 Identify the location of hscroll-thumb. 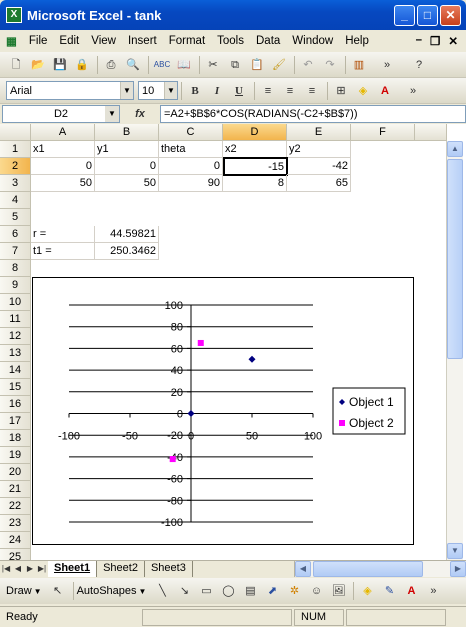
(368, 568).